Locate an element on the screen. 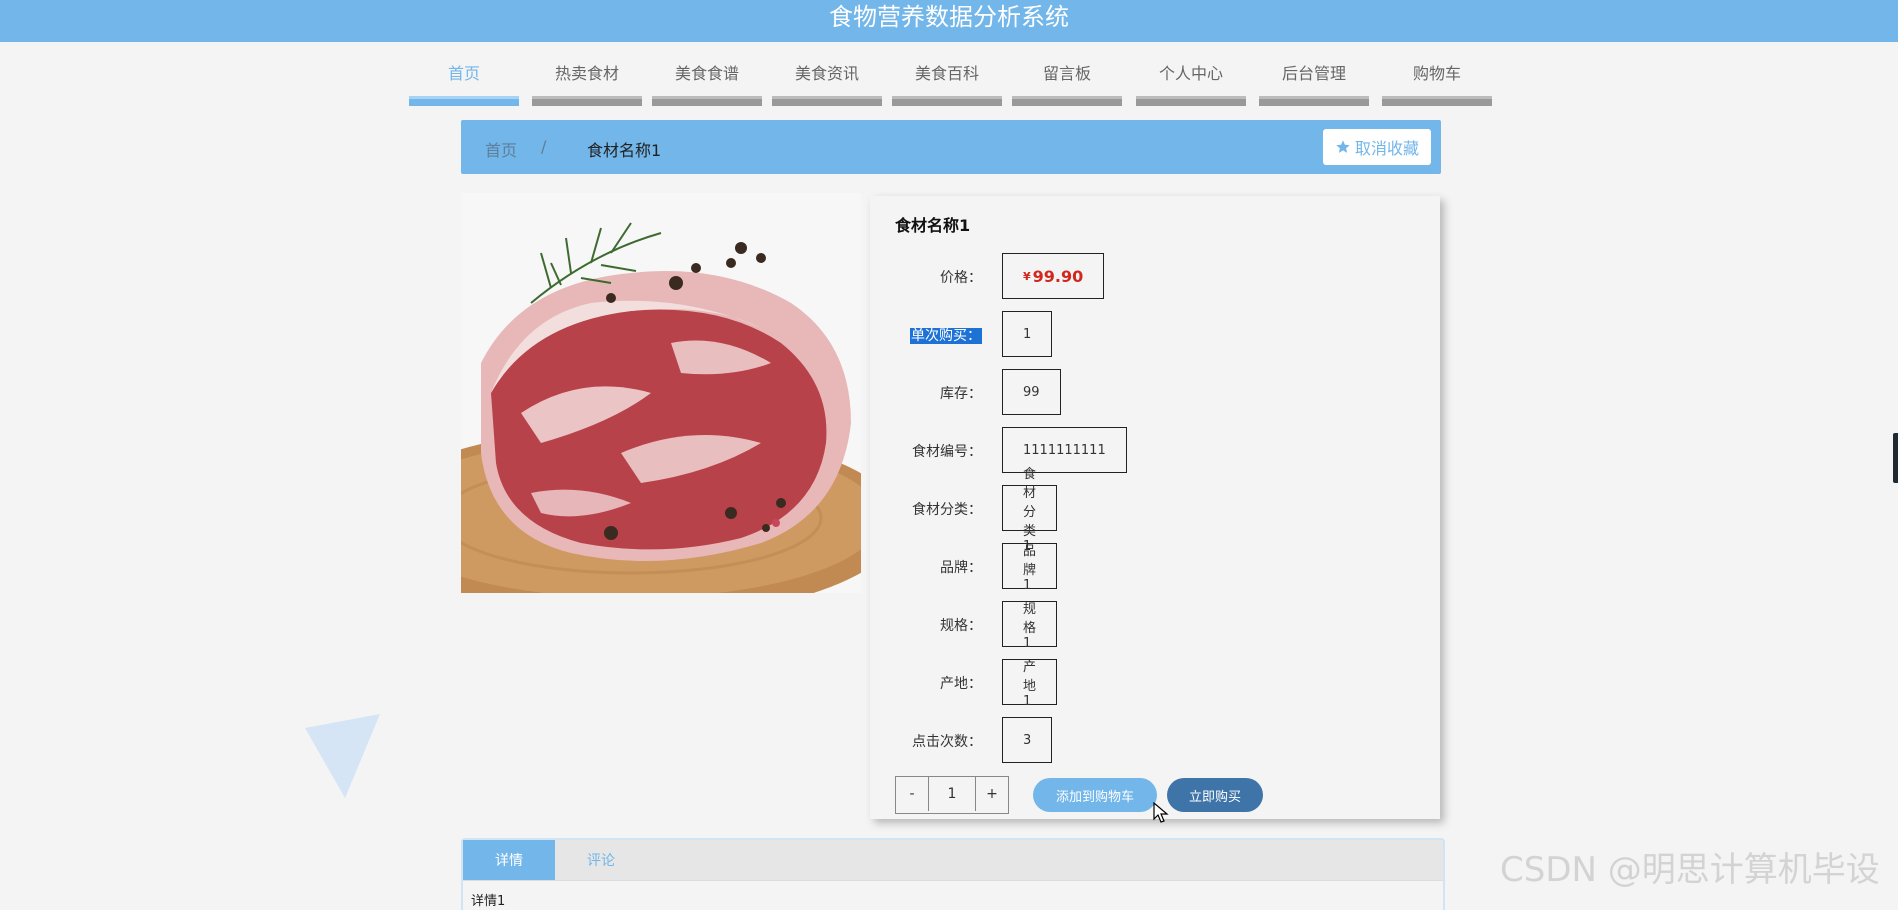 The width and height of the screenshot is (1898, 910). detail-tabs: 详情 评论 详情1 is located at coordinates (953, 874).